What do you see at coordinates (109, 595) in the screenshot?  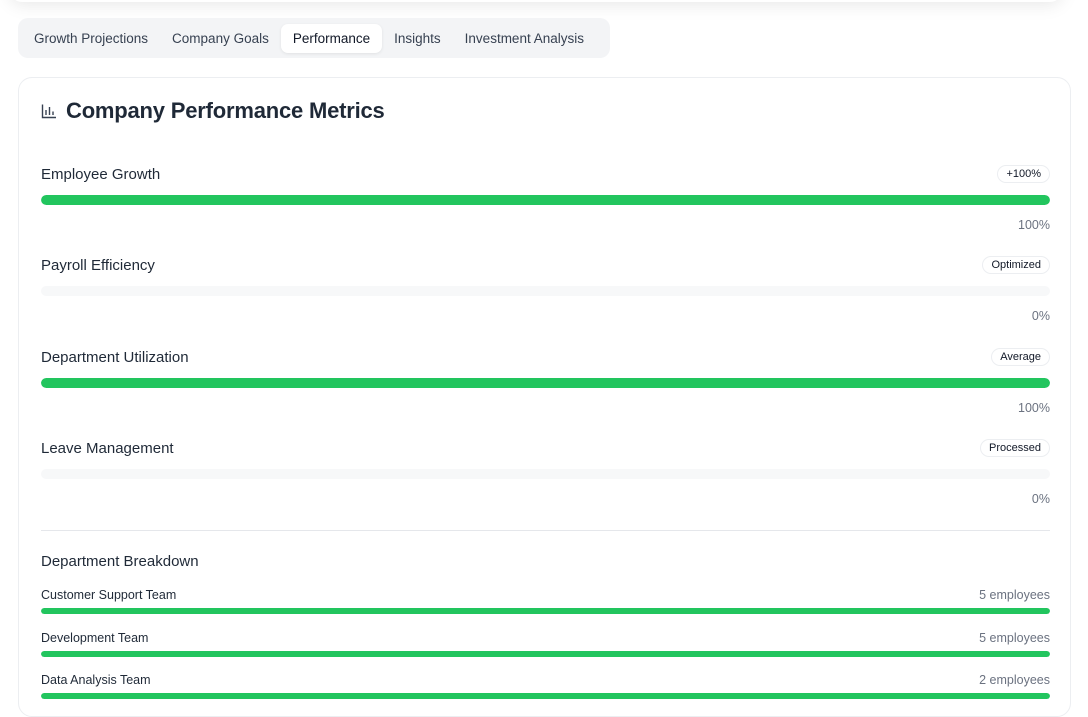 I see `department-name: Customer Support Team` at bounding box center [109, 595].